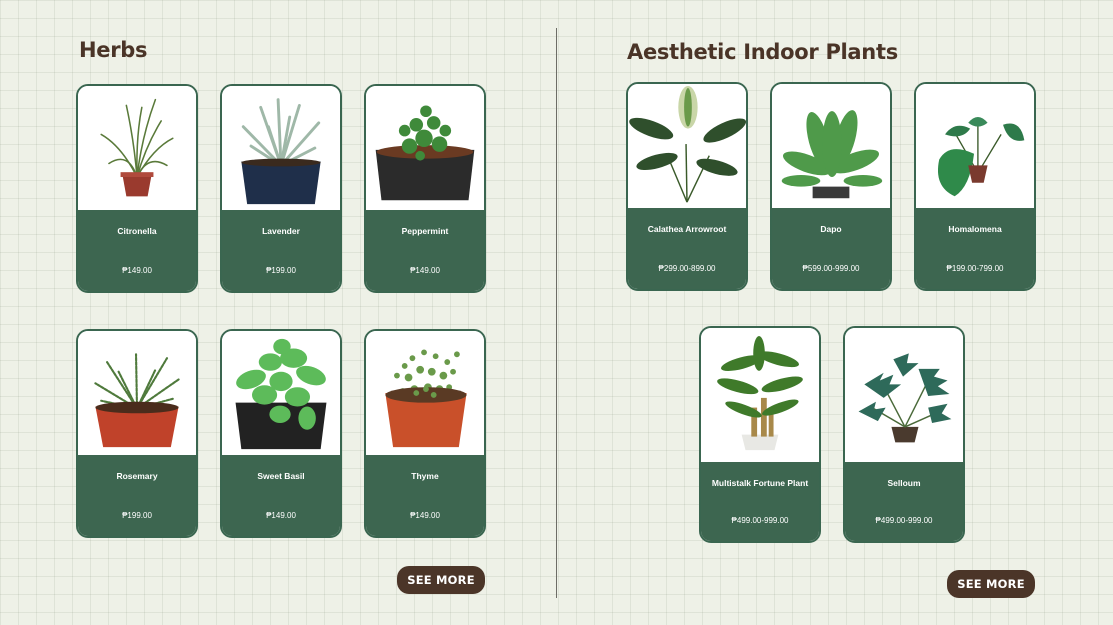 This screenshot has height=625, width=1113. What do you see at coordinates (975, 229) in the screenshot?
I see `product-name: Homalomena` at bounding box center [975, 229].